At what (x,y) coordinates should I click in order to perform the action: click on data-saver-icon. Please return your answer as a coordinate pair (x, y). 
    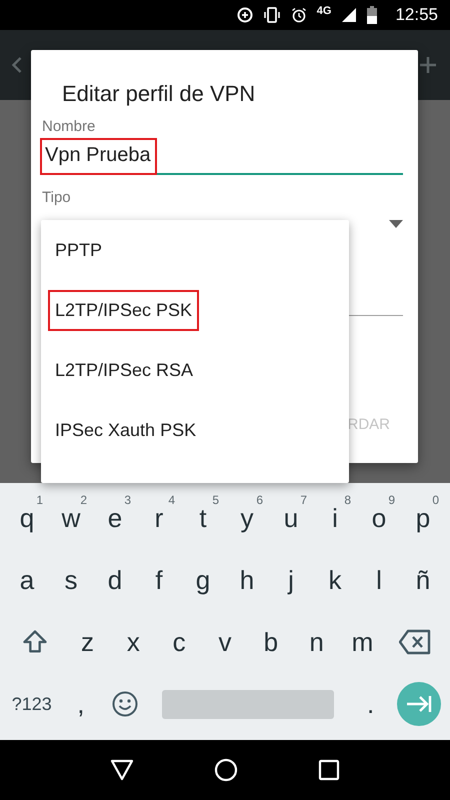
    Looking at the image, I should click on (244, 15).